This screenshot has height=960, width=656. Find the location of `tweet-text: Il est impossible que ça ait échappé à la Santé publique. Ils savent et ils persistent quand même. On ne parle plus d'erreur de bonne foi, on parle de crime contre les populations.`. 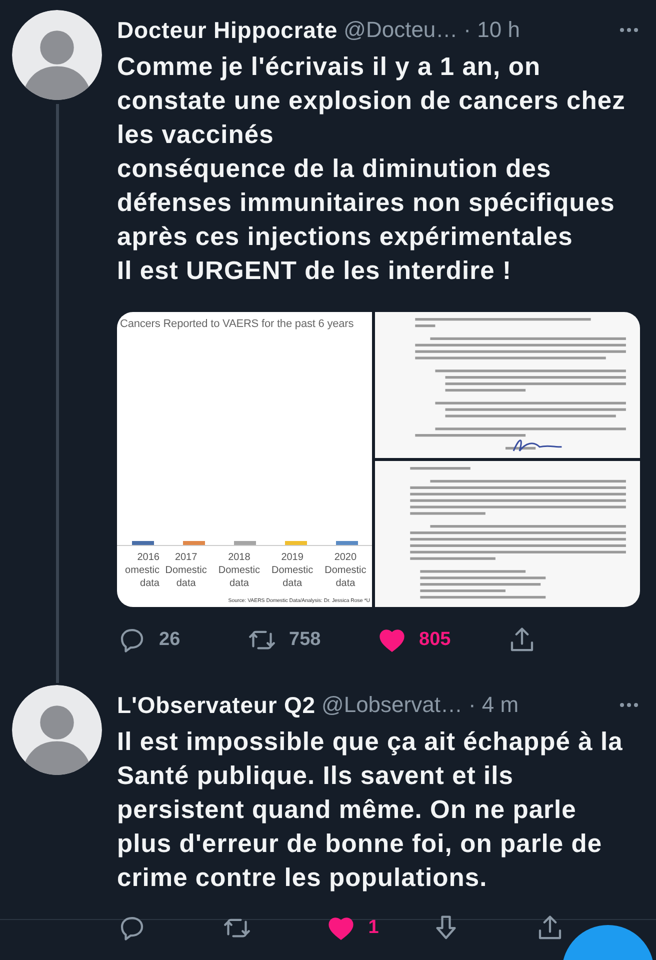

tweet-text: Il est impossible que ça ait échappé à la Santé publique. Ils savent et ils persistent quand même. On ne parle plus d'erreur de bonne foi, on parle de crime contre les populations. is located at coordinates (370, 810).